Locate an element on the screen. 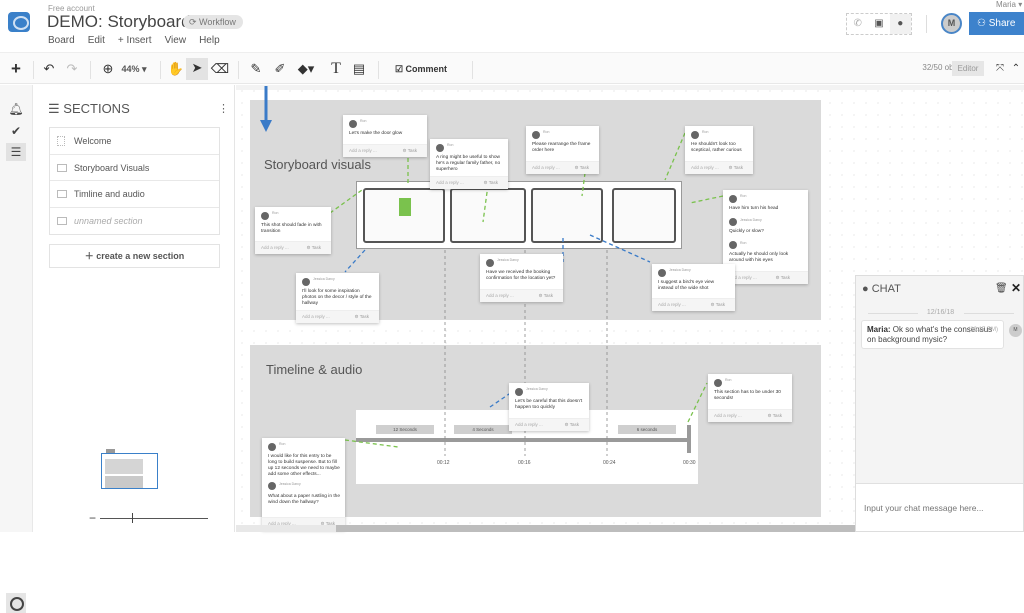 The image size is (1024, 613). chat-message-time: (10:17 PM) is located at coordinates (983, 330).